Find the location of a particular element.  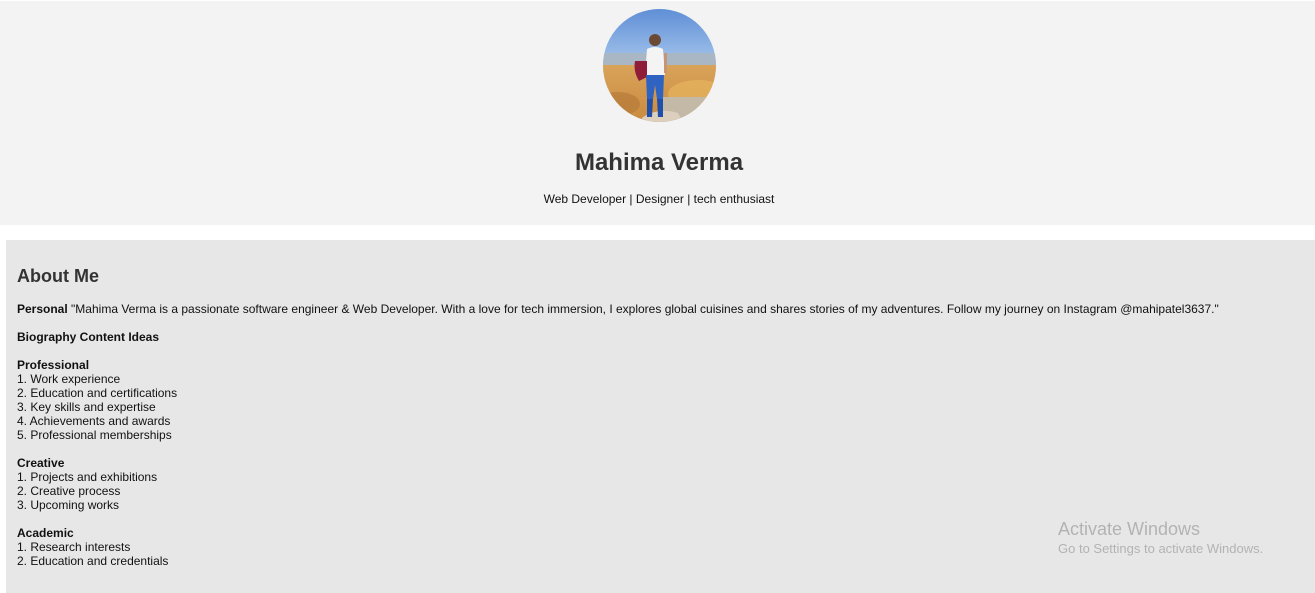

list-item: 1. Projects and exhibitions is located at coordinates (87, 477).